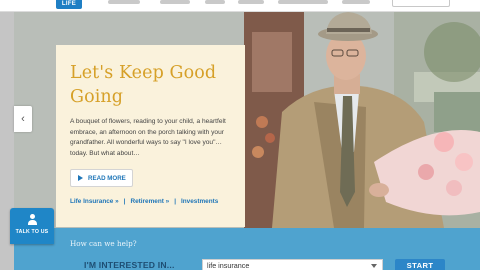  What do you see at coordinates (149, 201) in the screenshot?
I see `link-retirement: Retirement »` at bounding box center [149, 201].